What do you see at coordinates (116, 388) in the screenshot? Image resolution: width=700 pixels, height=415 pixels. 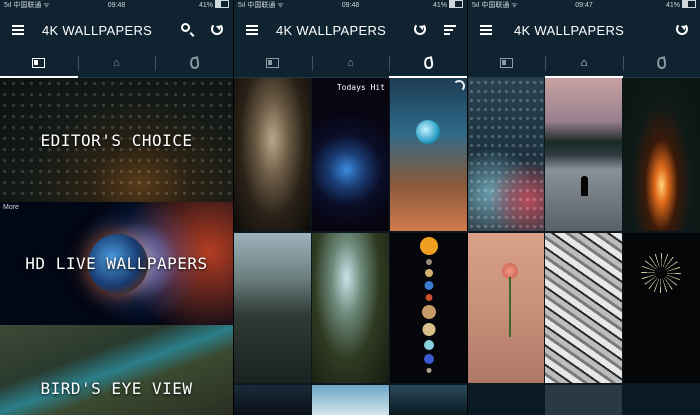 I see `category-label: BIRD'S EYE VIEW` at bounding box center [116, 388].